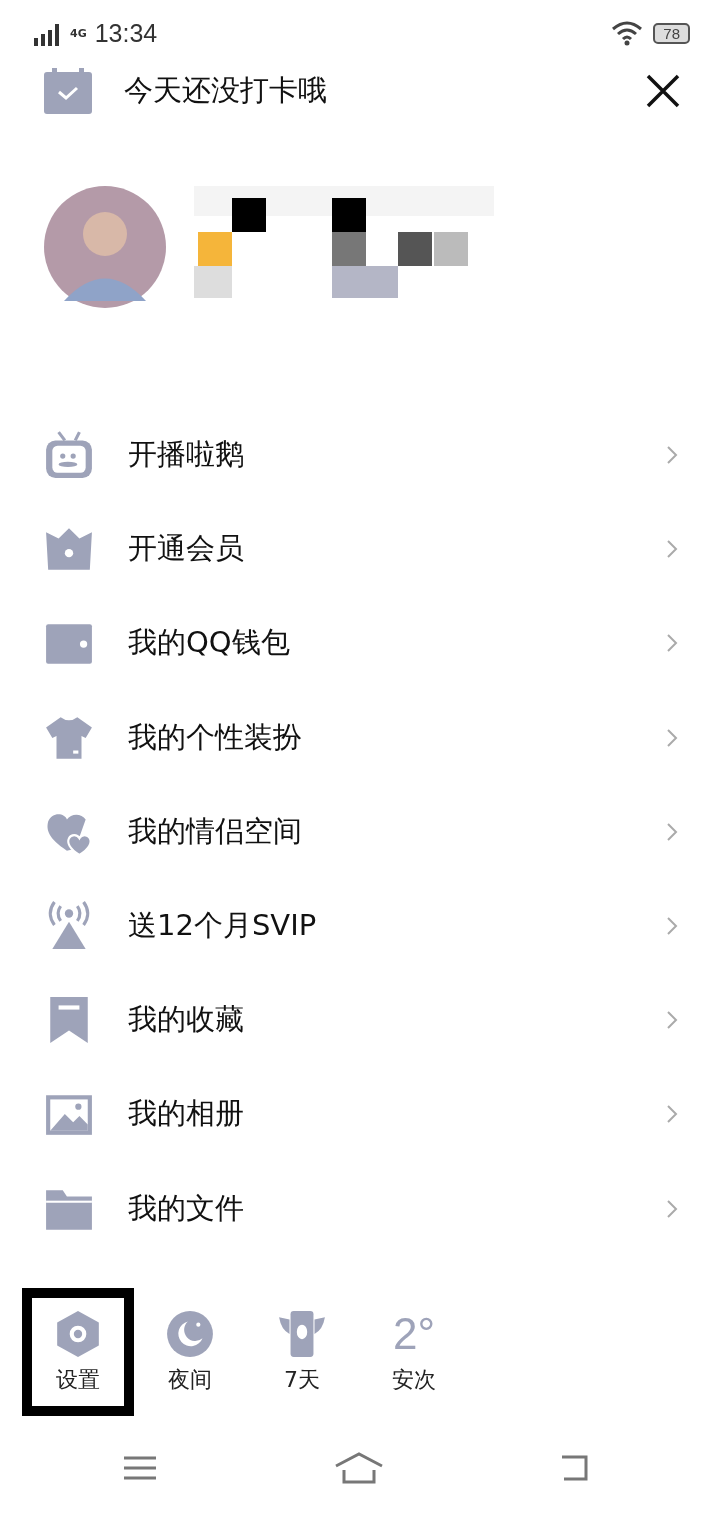 The image size is (720, 1520). Describe the element at coordinates (380, 455) in the screenshot. I see `menu-item: 开播啦鹅` at that location.